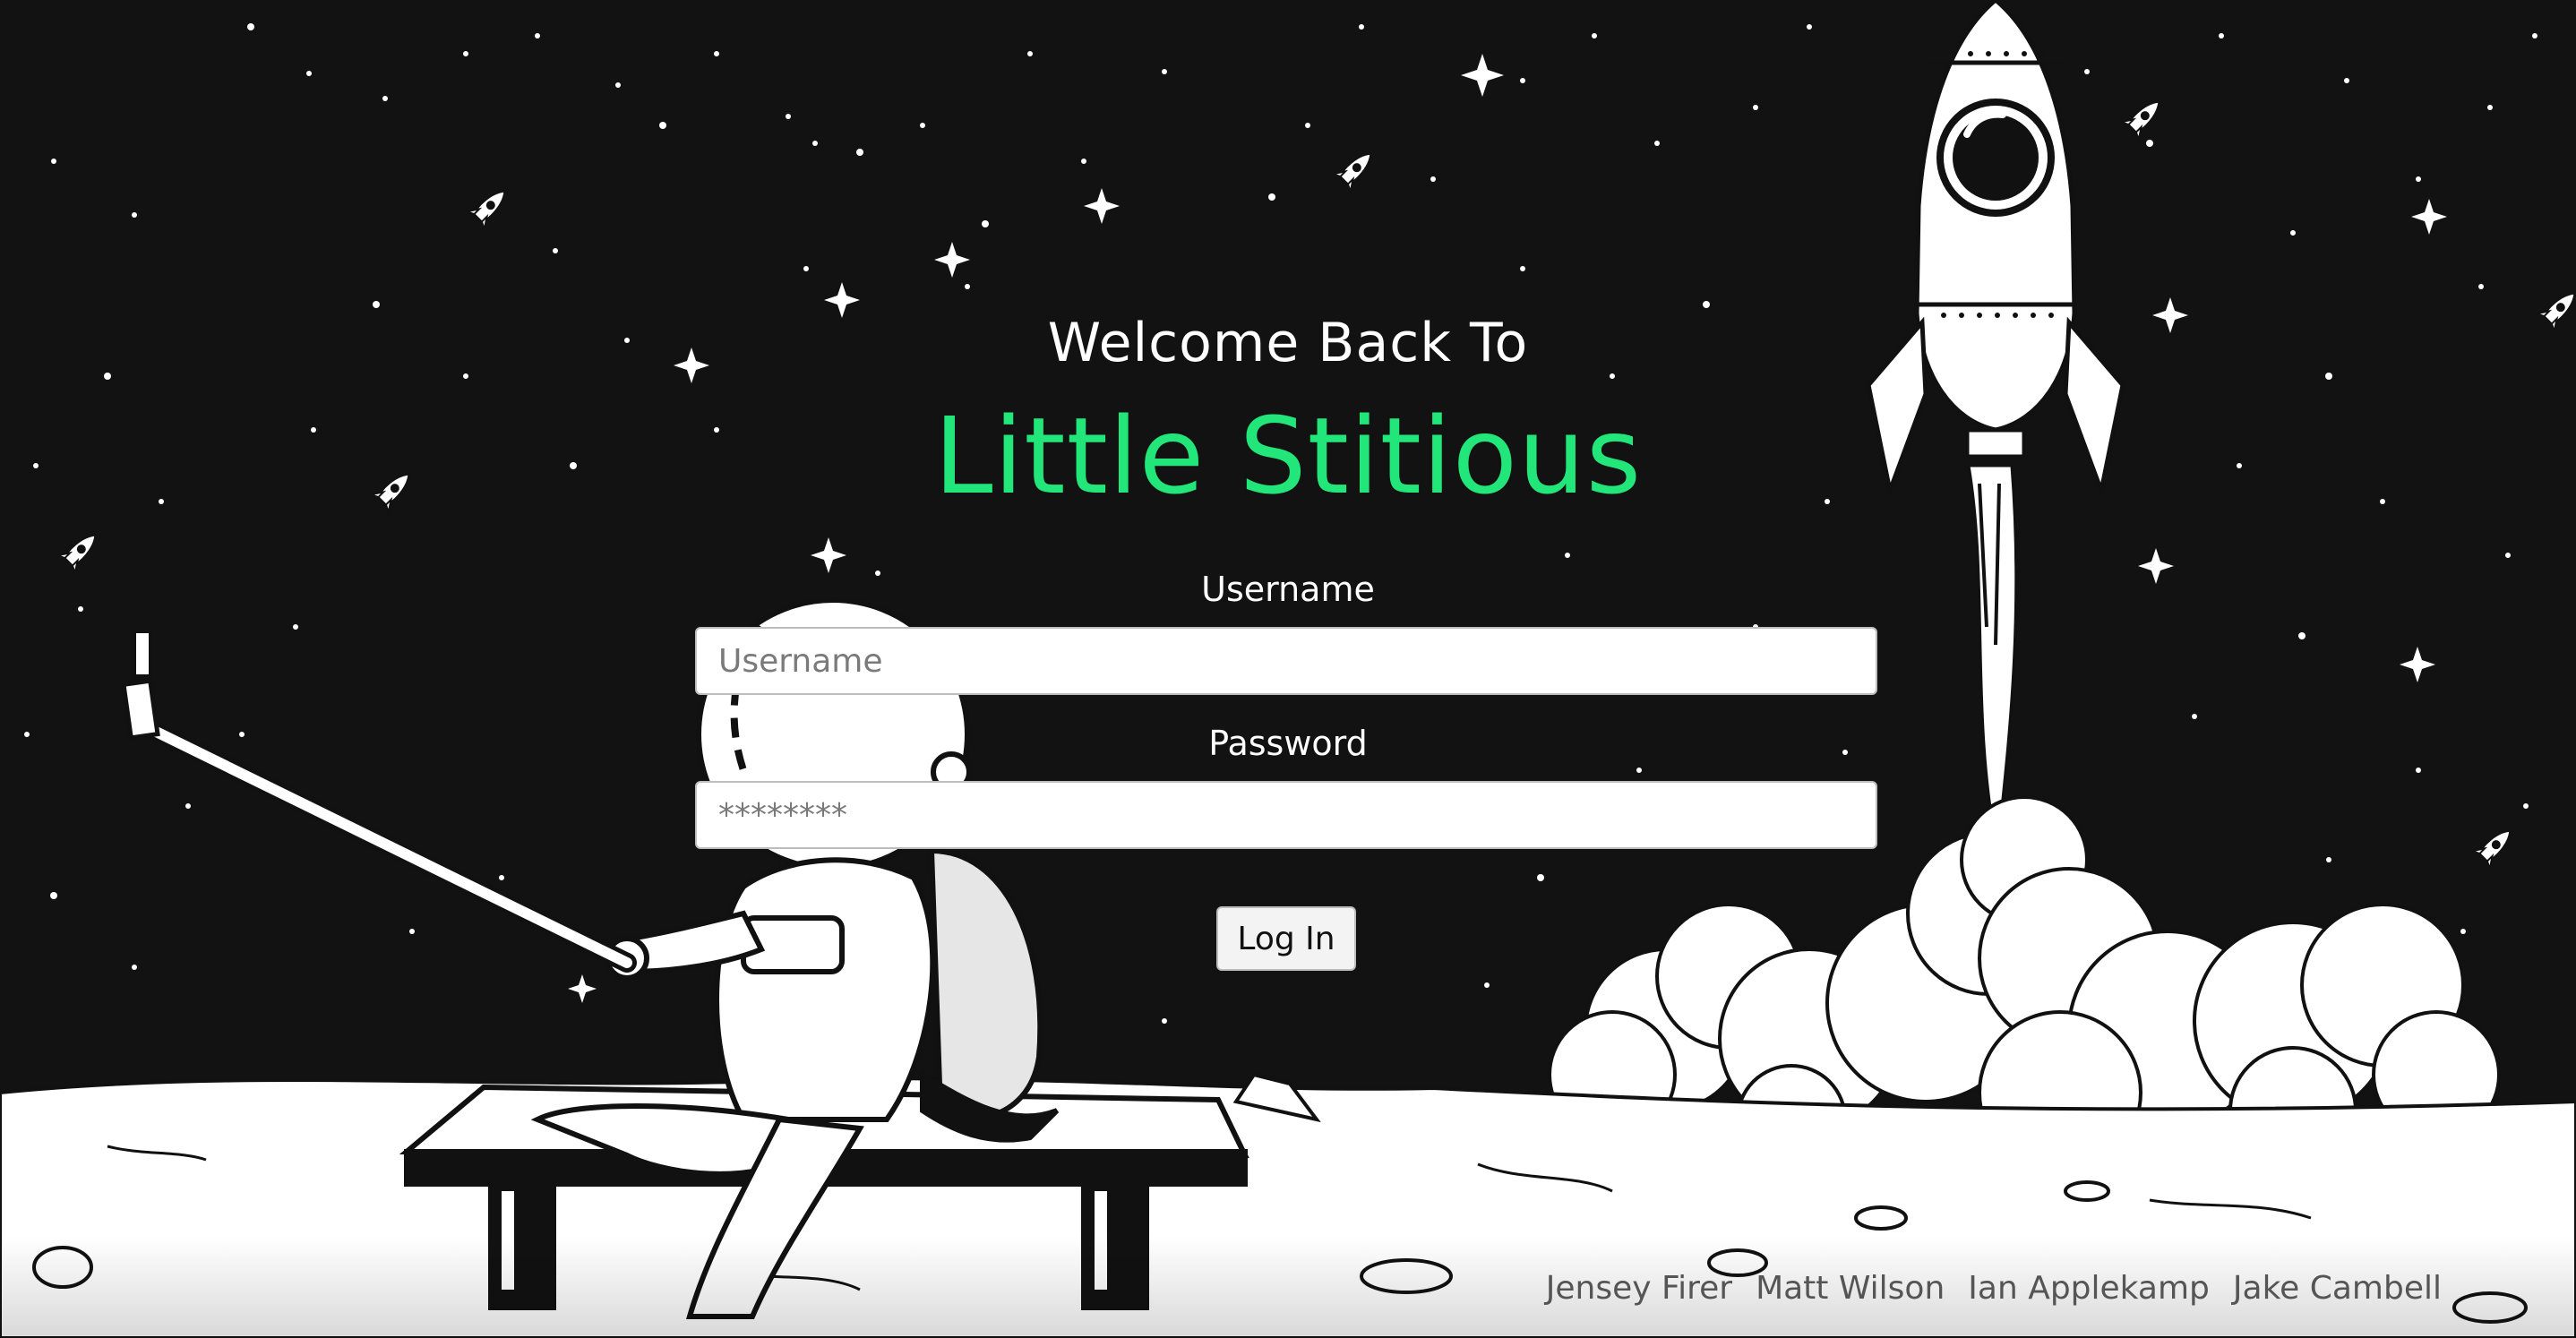 The height and width of the screenshot is (1338, 2576). I want to click on password-input, so click(1286, 815).